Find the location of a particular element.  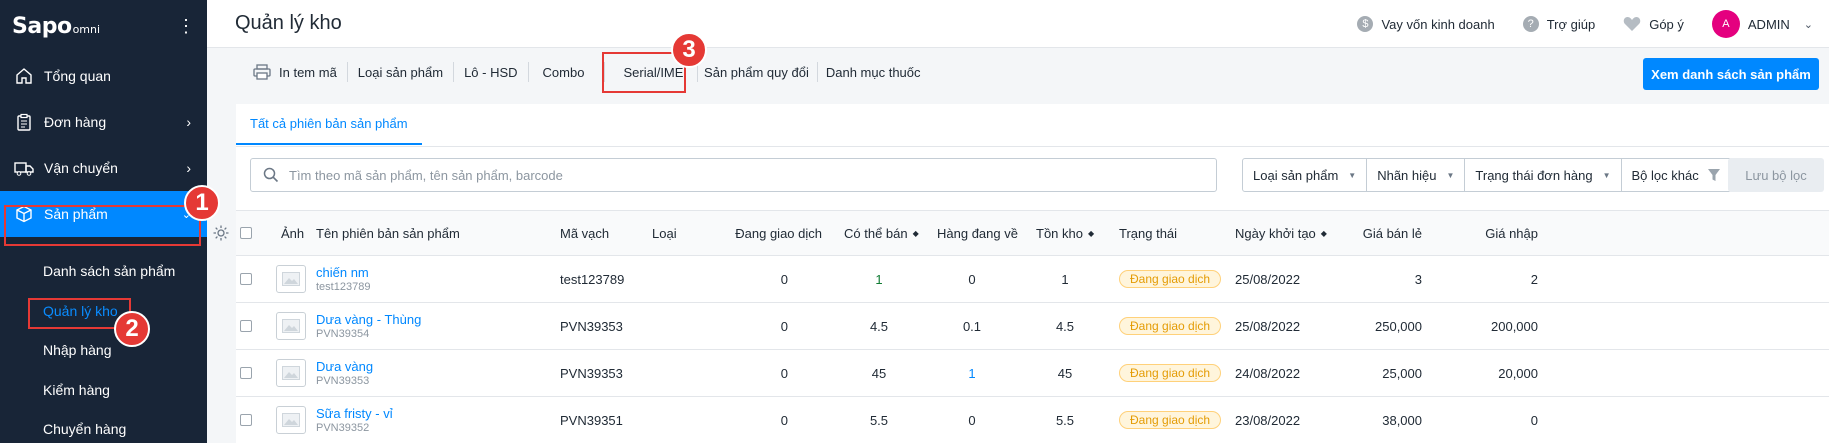

product-name-cell: Sữa fristy - vỉ PVN39352 is located at coordinates (354, 420).